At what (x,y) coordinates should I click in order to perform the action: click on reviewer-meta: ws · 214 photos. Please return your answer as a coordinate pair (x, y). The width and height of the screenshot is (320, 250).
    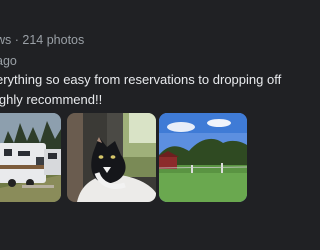
    Looking at the image, I should click on (42, 40).